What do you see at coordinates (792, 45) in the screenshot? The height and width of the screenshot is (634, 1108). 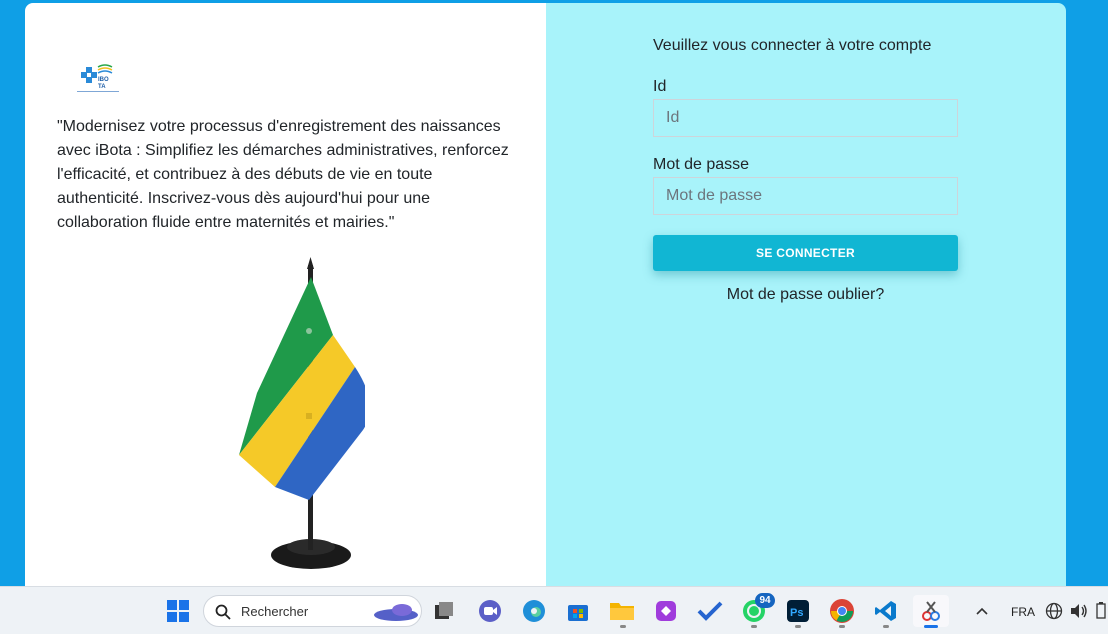 I see `login-title: Veuillez vous connecter à votre compte` at bounding box center [792, 45].